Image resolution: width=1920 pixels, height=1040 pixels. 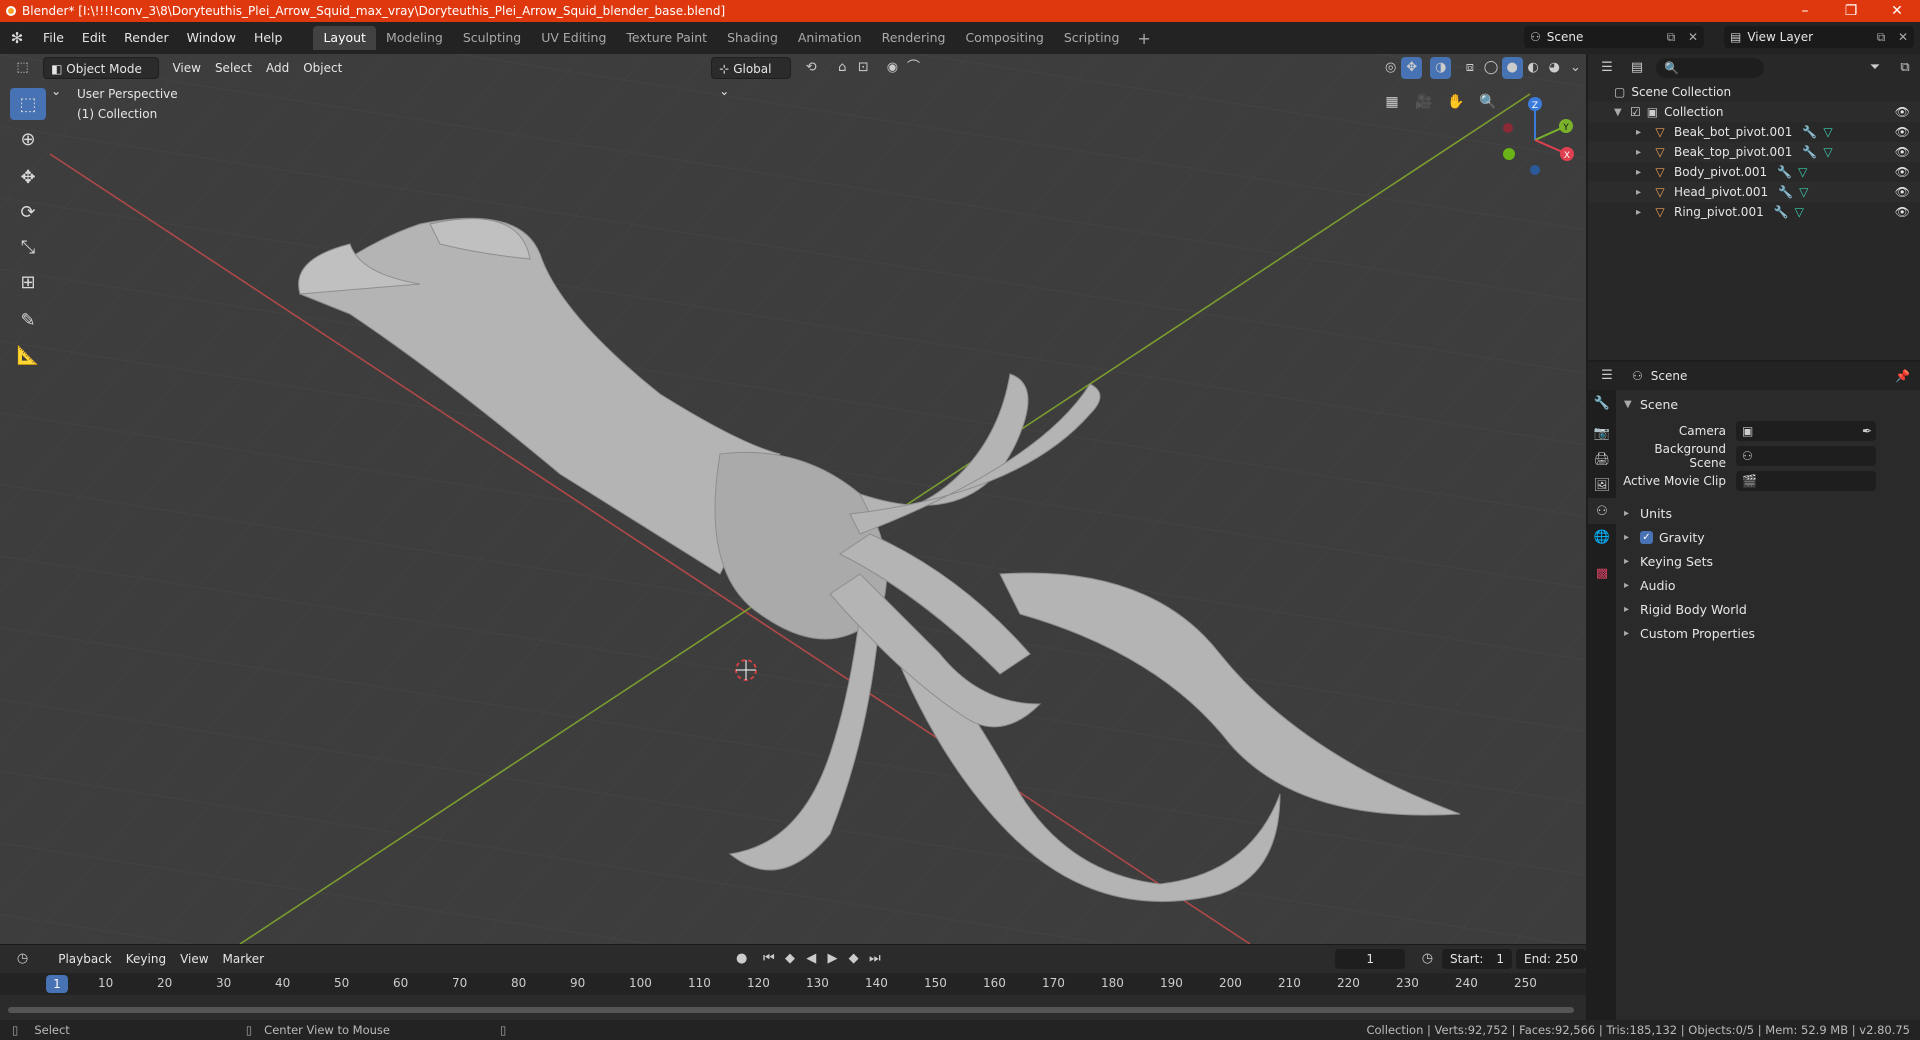 I want to click on world-tab-icon: 🌐, so click(x=1602, y=537).